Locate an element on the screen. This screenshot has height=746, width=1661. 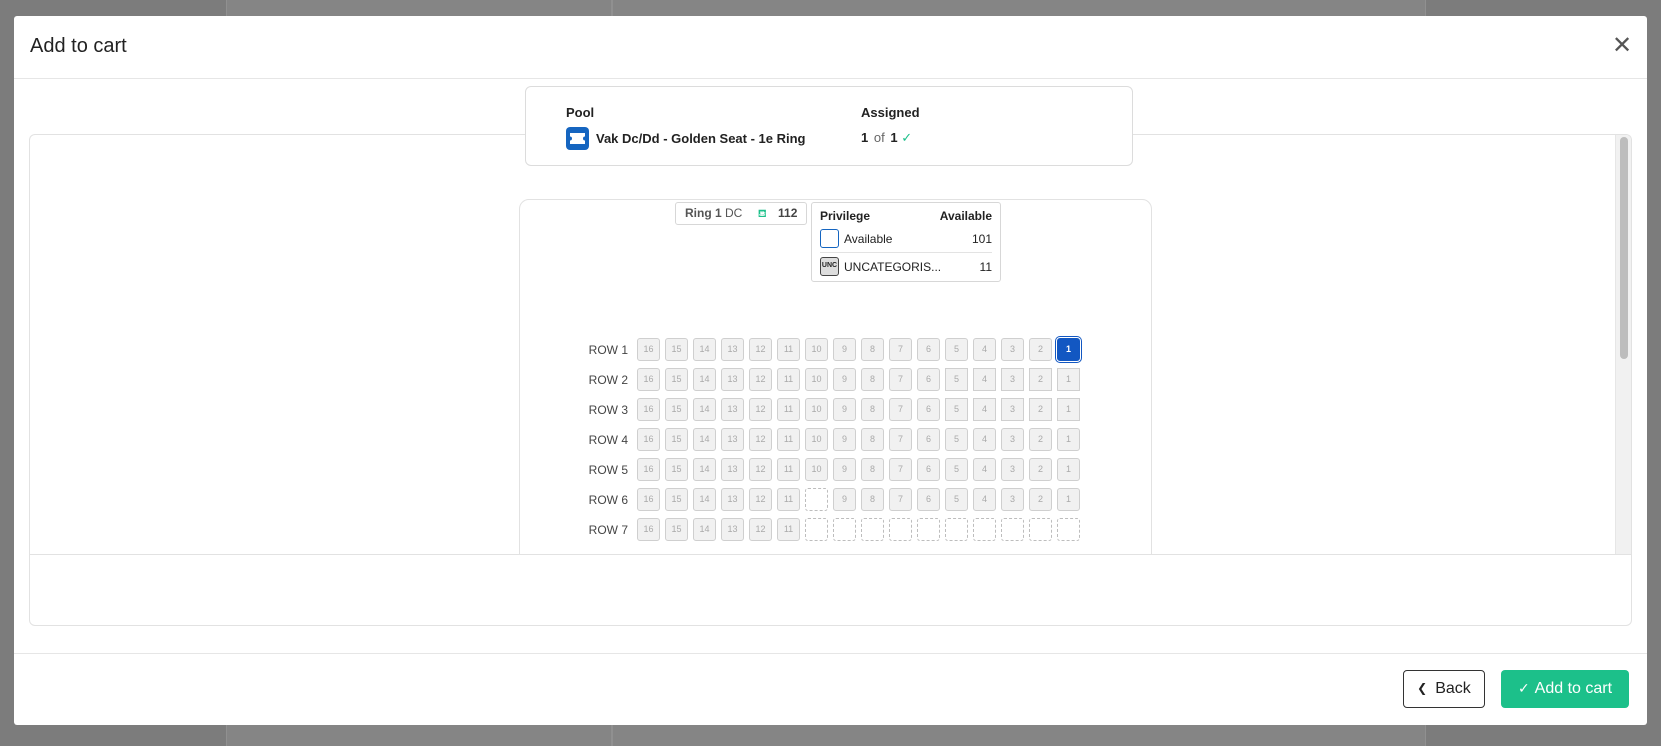
legend-item-uncategorised: UNC UNCATEGORIS... 11 is located at coordinates (906, 266).